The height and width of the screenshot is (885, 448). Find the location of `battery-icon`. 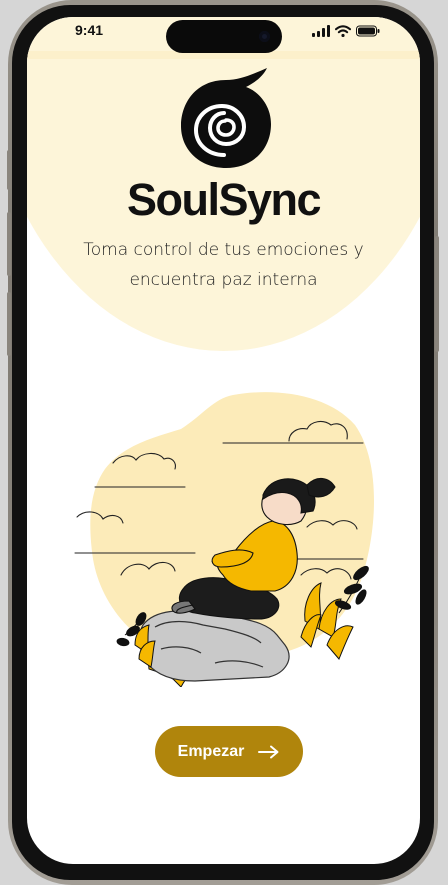

battery-icon is located at coordinates (368, 31).